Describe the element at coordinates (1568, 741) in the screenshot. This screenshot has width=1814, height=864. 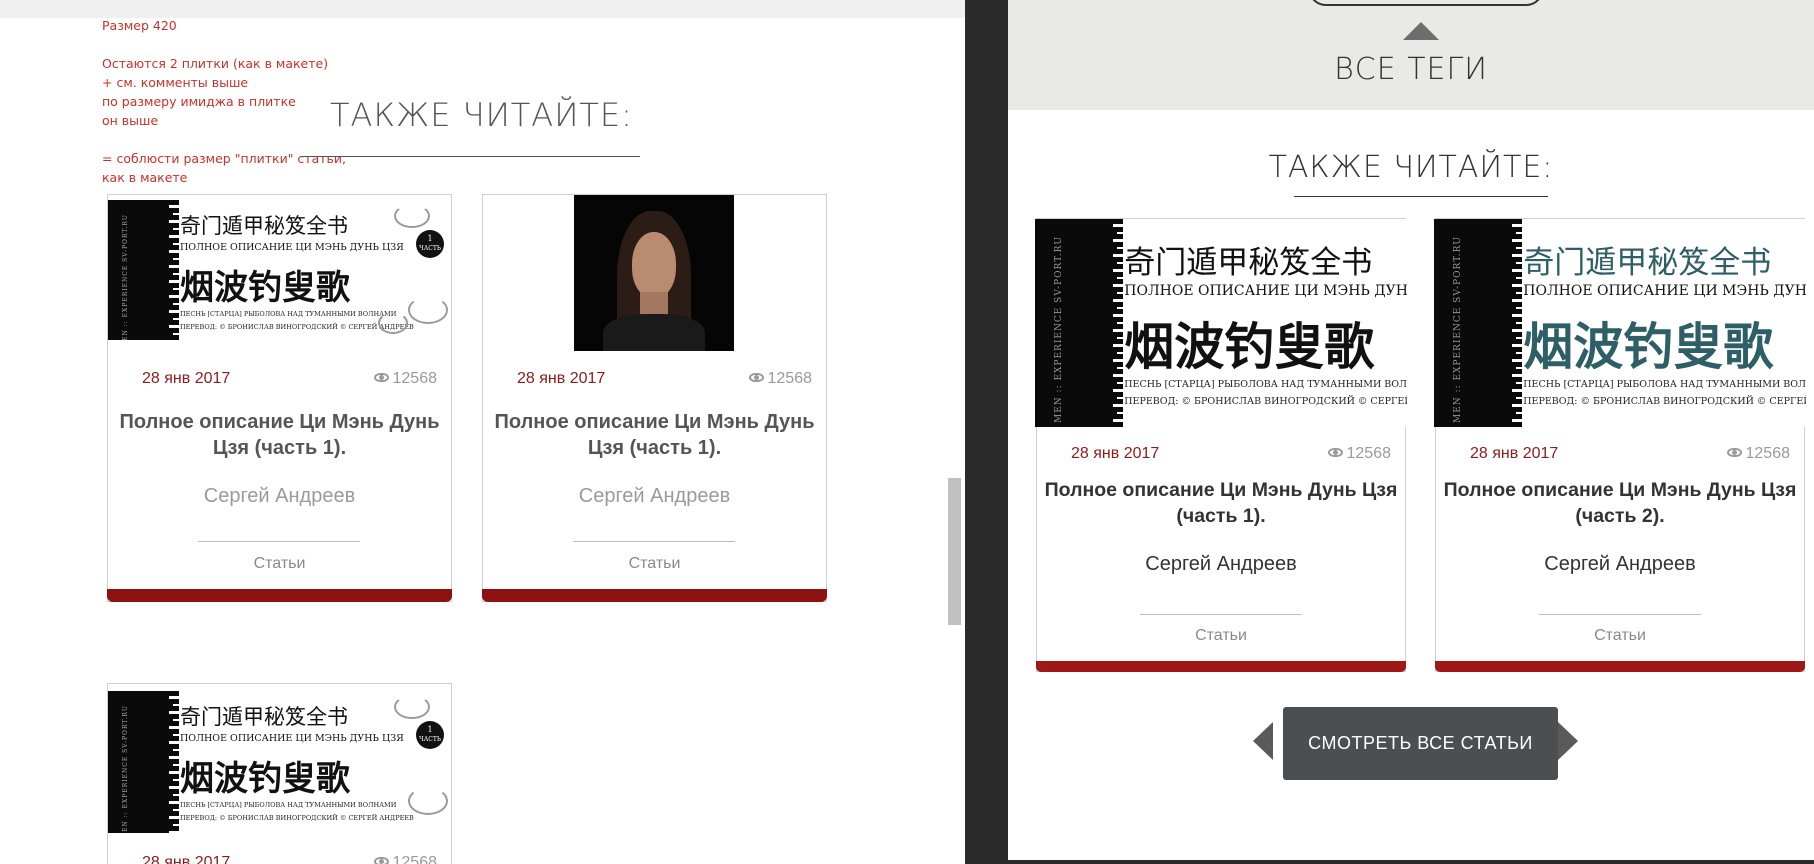
I see `arrow-right-icon` at that location.